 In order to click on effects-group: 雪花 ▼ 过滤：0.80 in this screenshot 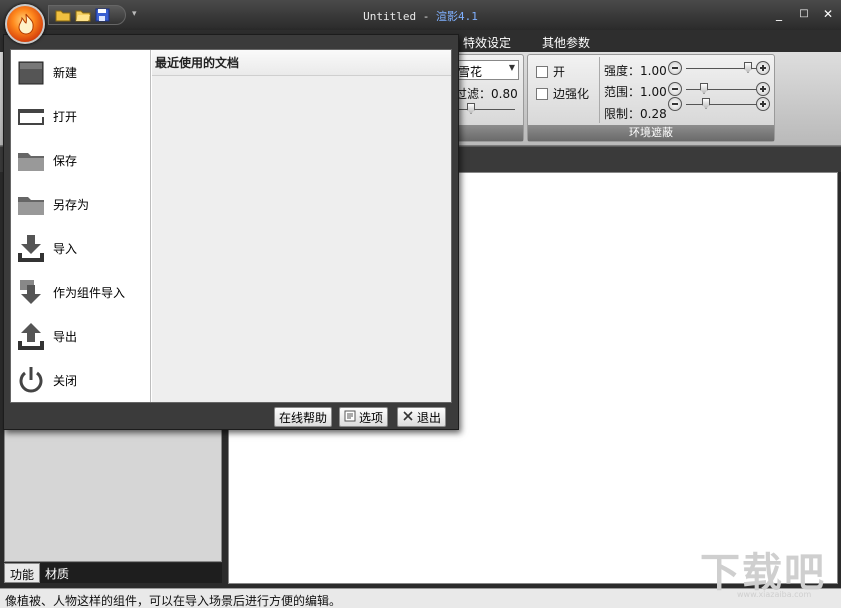, I will do `click(487, 98)`.